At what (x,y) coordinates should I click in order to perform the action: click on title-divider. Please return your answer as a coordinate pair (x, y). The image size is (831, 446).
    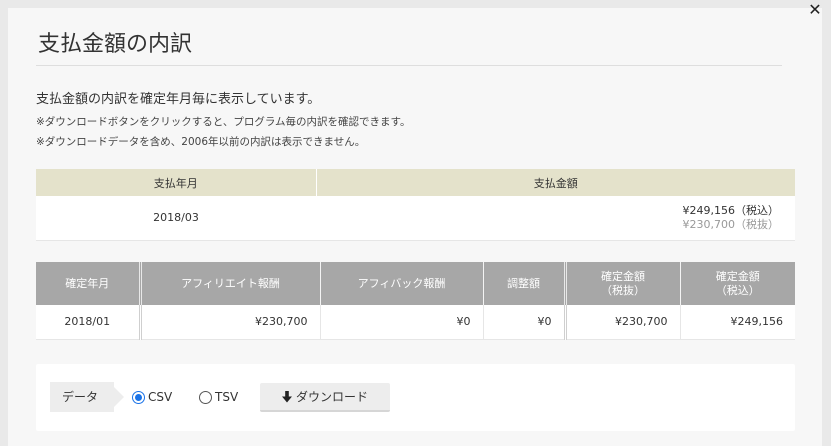
    Looking at the image, I should click on (409, 65).